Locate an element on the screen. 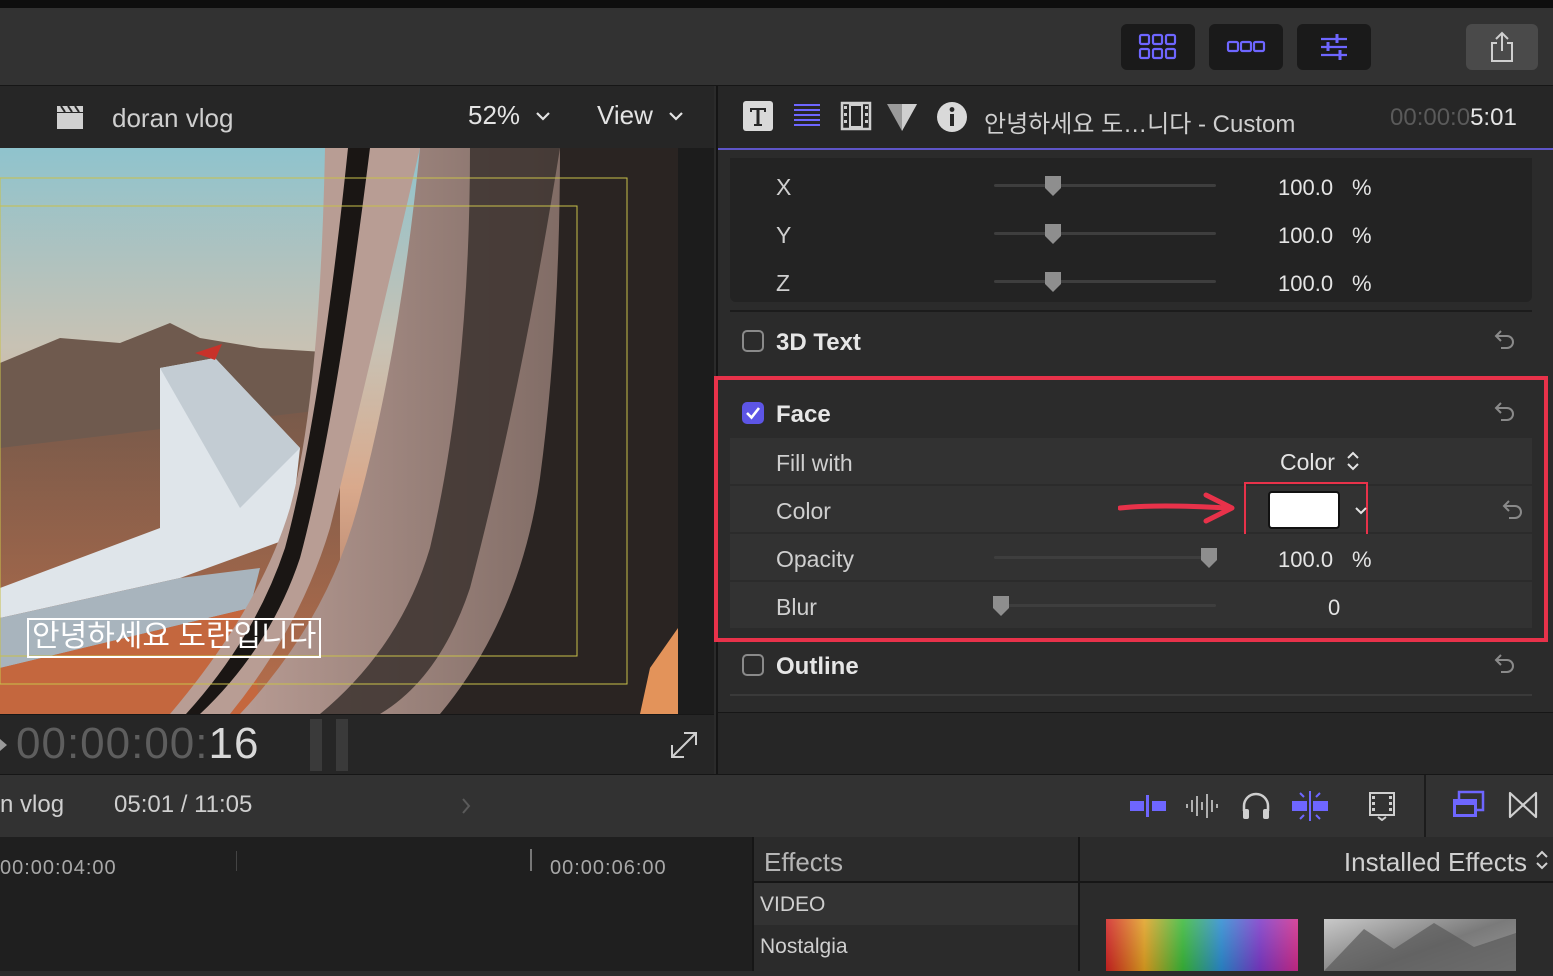  snapping-icon is located at coordinates (1310, 806).